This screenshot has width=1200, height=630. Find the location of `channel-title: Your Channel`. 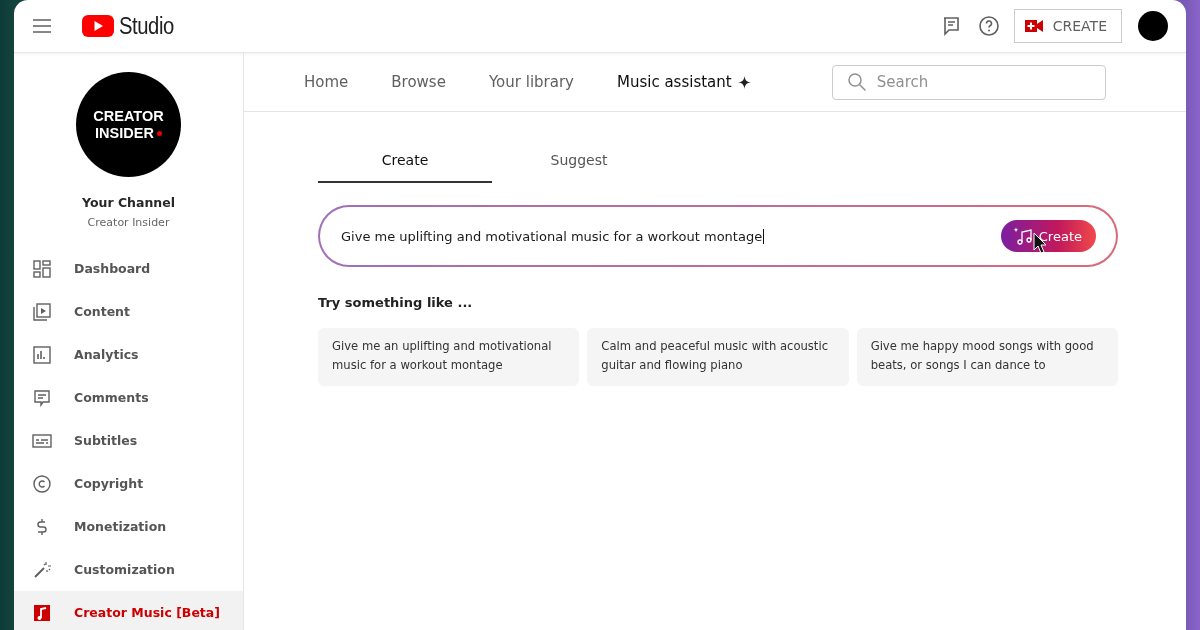

channel-title: Your Channel is located at coordinates (128, 202).